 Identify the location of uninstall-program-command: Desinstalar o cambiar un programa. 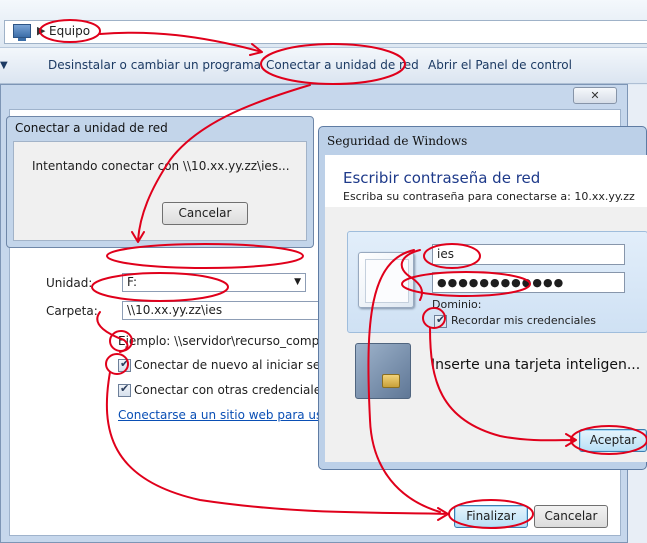
(154, 65).